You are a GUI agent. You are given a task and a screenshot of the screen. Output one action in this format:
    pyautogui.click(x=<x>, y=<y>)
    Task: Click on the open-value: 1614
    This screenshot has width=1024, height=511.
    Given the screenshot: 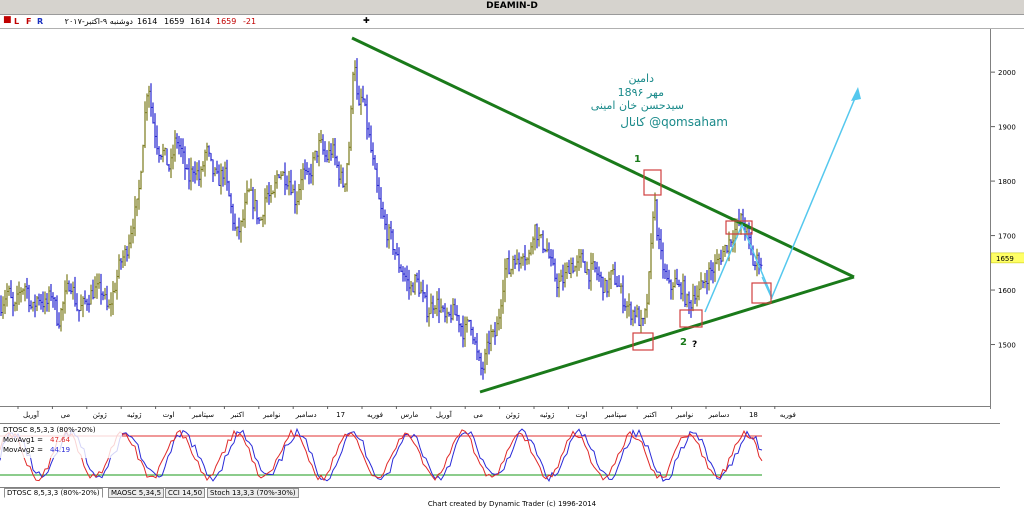 What is the action you would take?
    pyautogui.click(x=147, y=21)
    